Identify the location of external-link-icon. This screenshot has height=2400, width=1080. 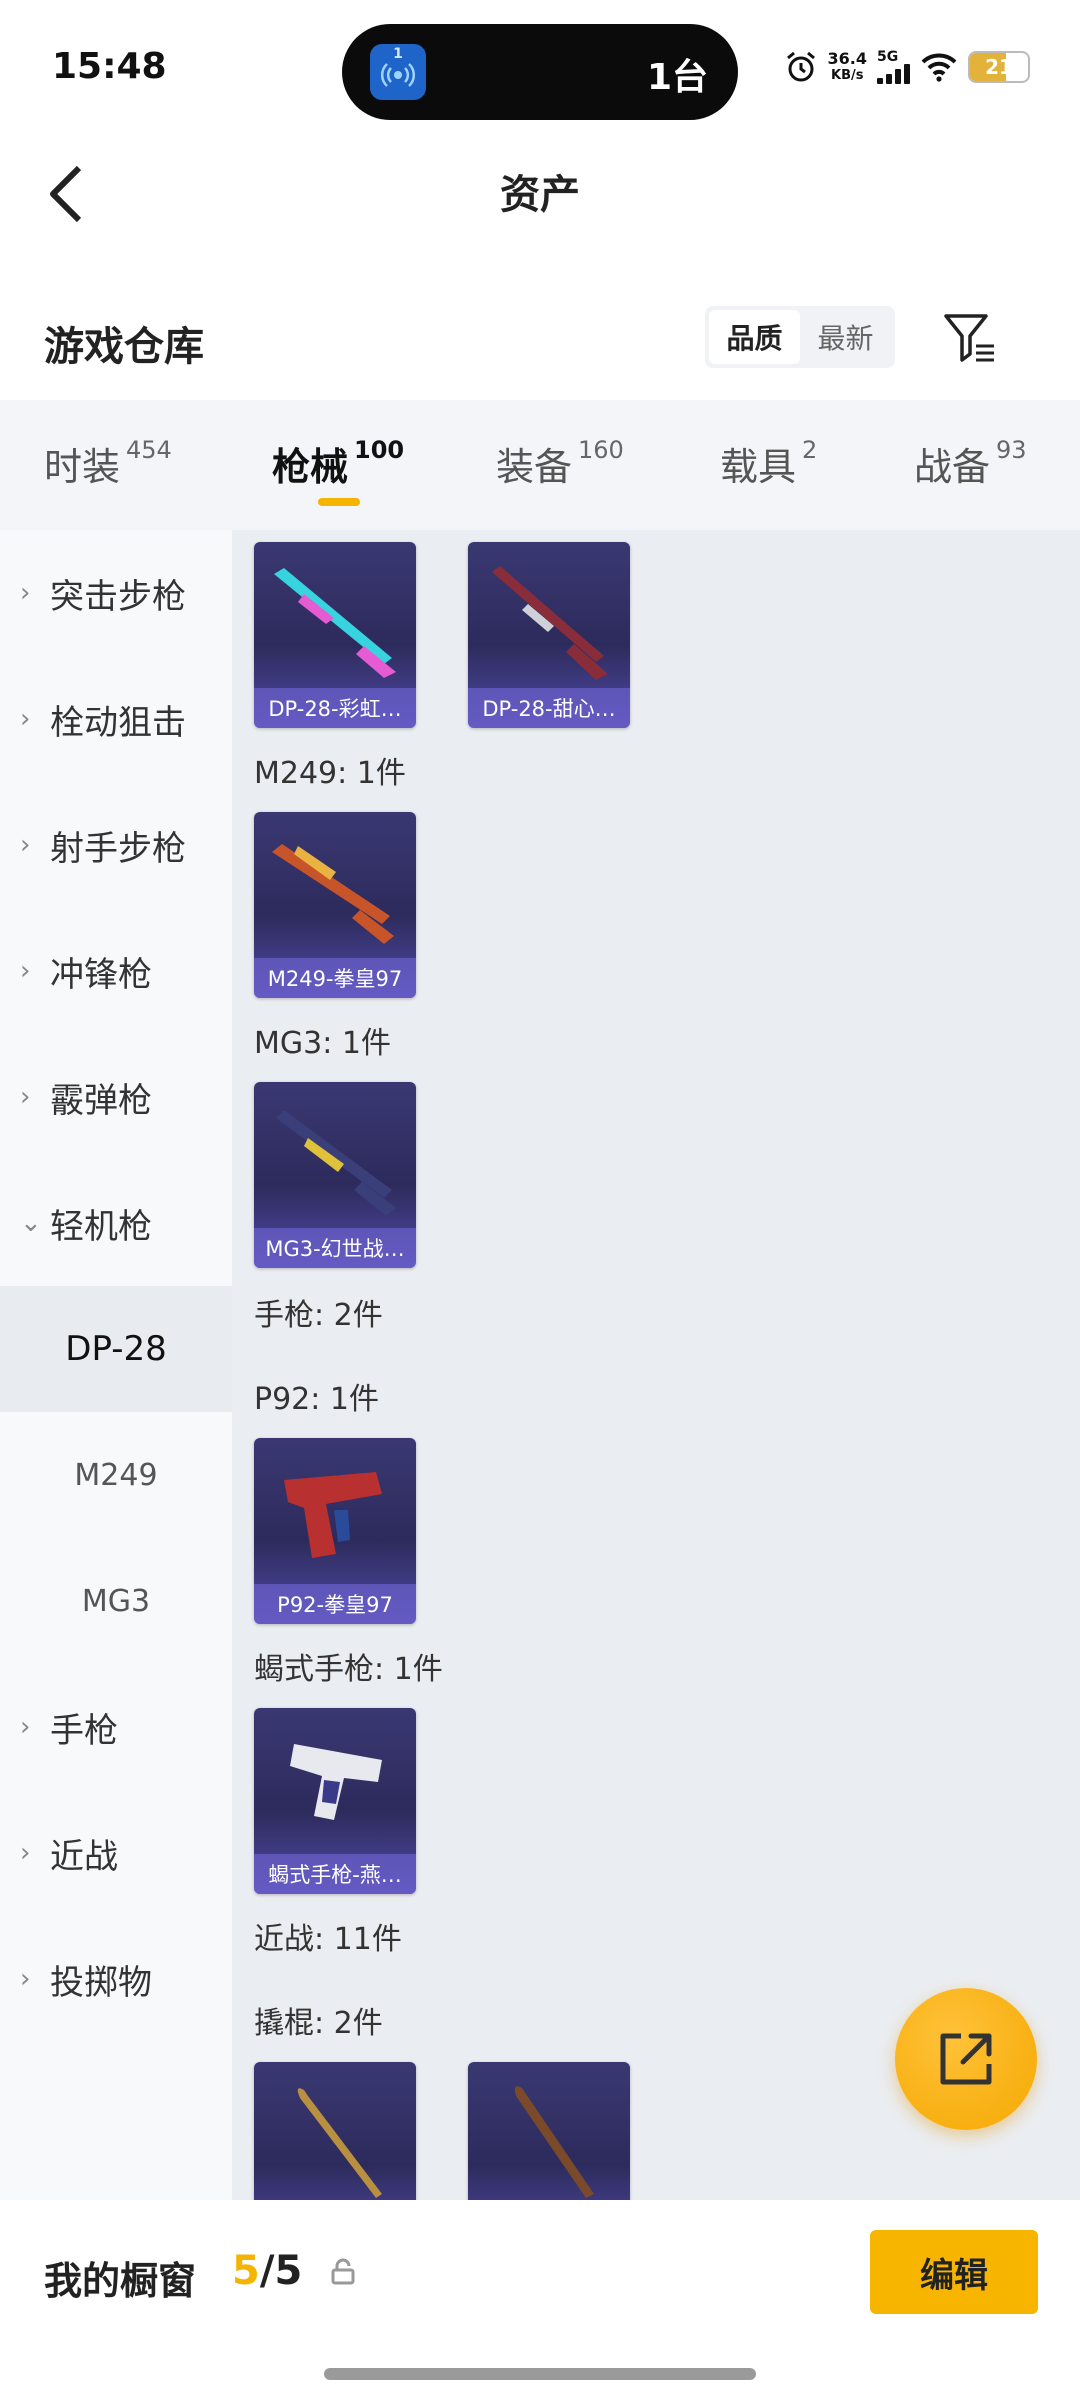
(966, 2059).